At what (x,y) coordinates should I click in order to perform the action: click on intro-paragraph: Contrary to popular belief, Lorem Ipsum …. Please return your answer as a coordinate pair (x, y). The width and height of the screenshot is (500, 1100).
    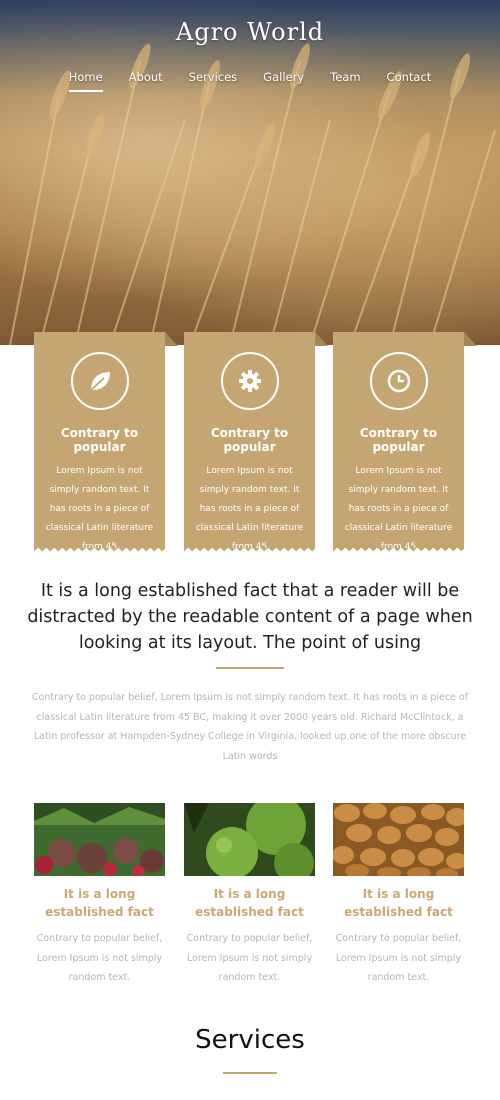
    Looking at the image, I should click on (250, 727).